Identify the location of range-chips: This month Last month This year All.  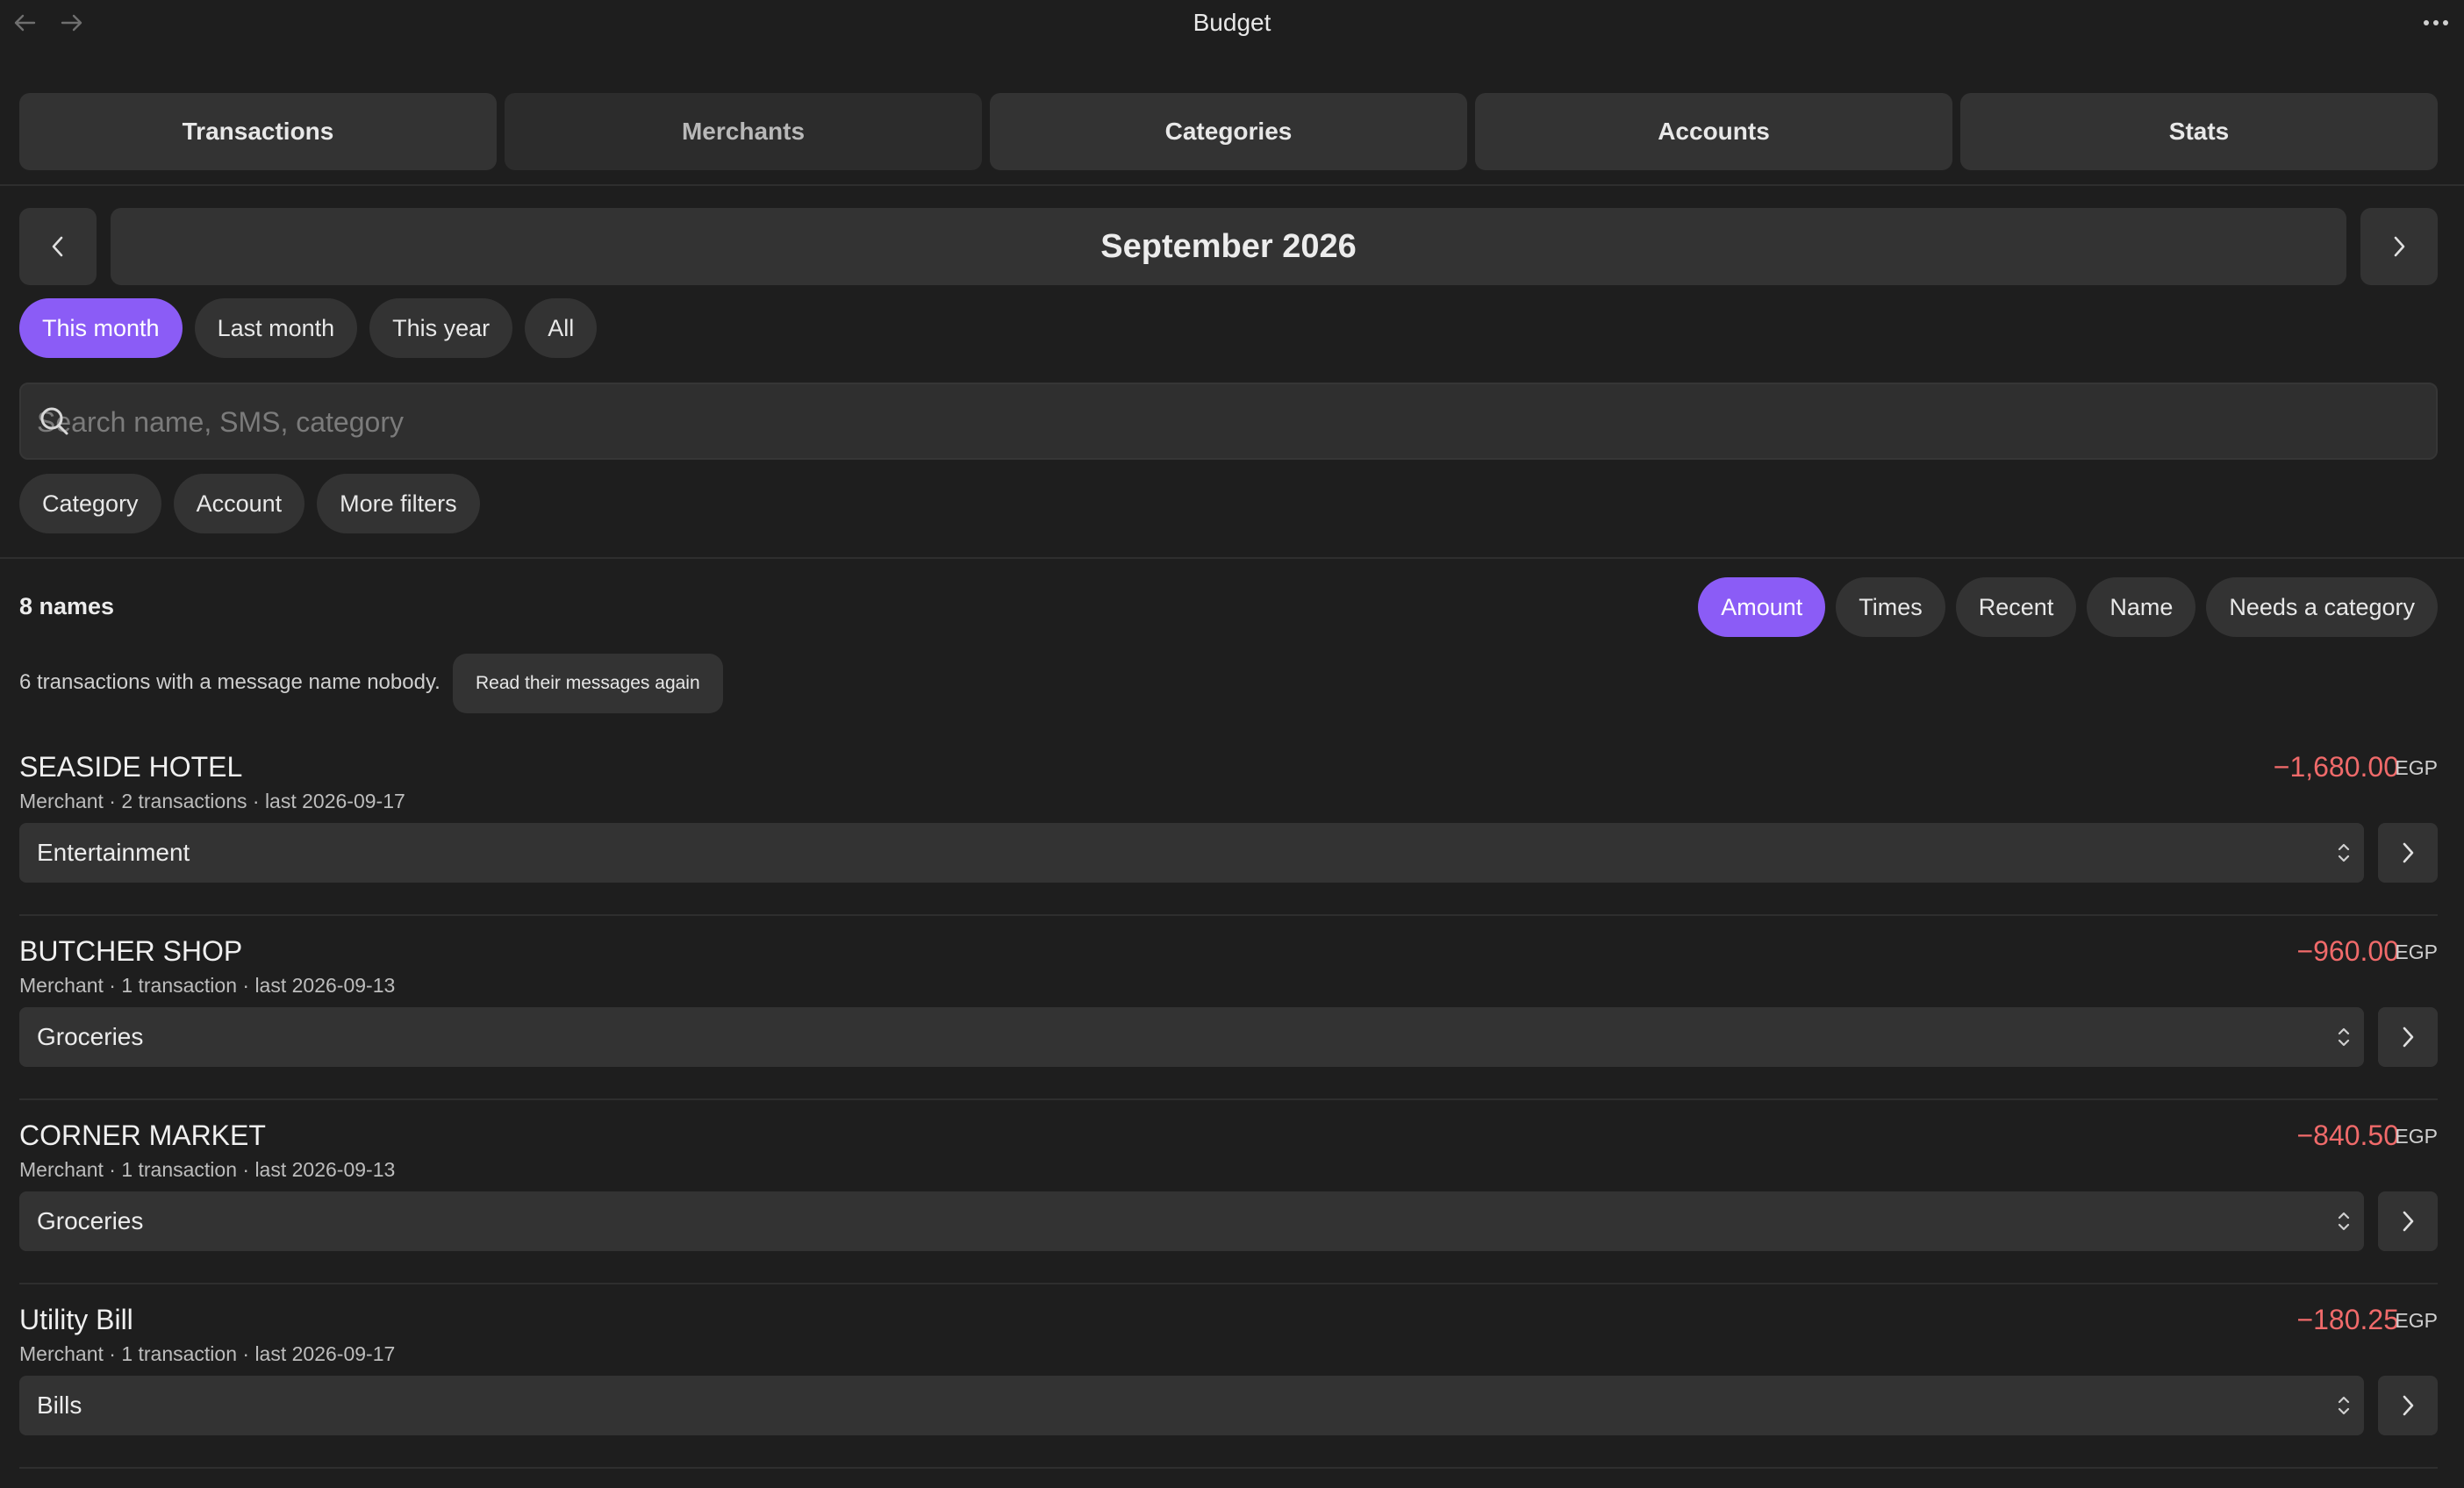
(308, 328).